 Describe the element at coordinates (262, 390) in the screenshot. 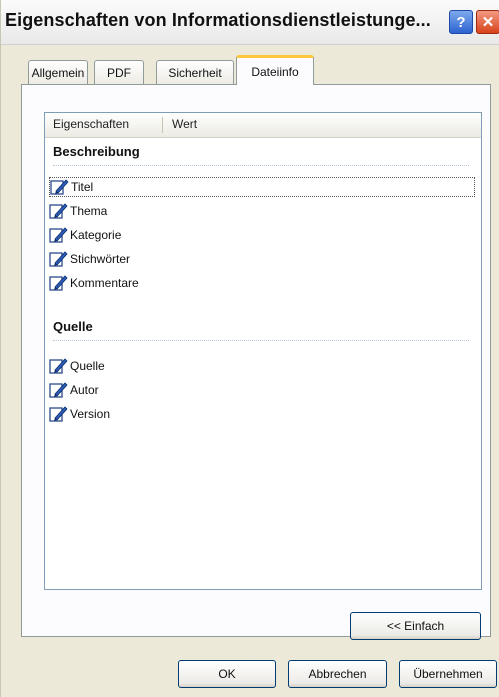

I see `property-row-autor: Autor` at that location.